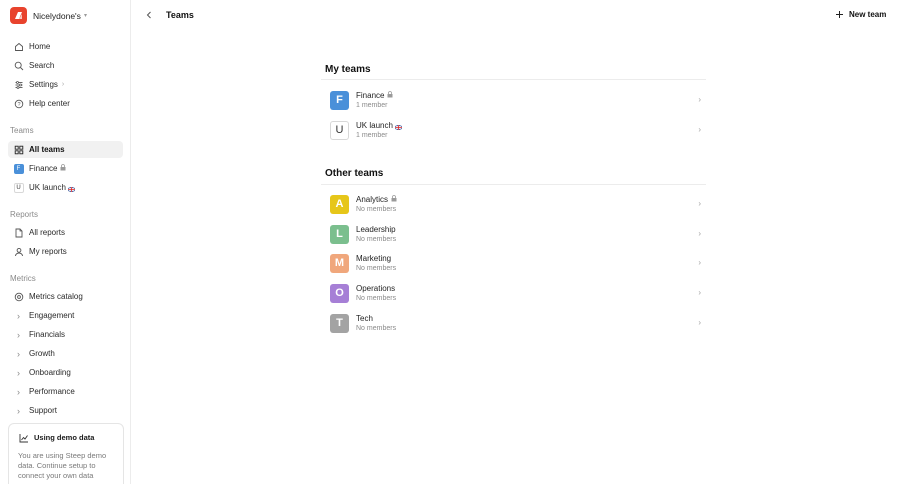  Describe the element at coordinates (56, 296) in the screenshot. I see `sidebar-item-label: Metrics catalog` at that location.